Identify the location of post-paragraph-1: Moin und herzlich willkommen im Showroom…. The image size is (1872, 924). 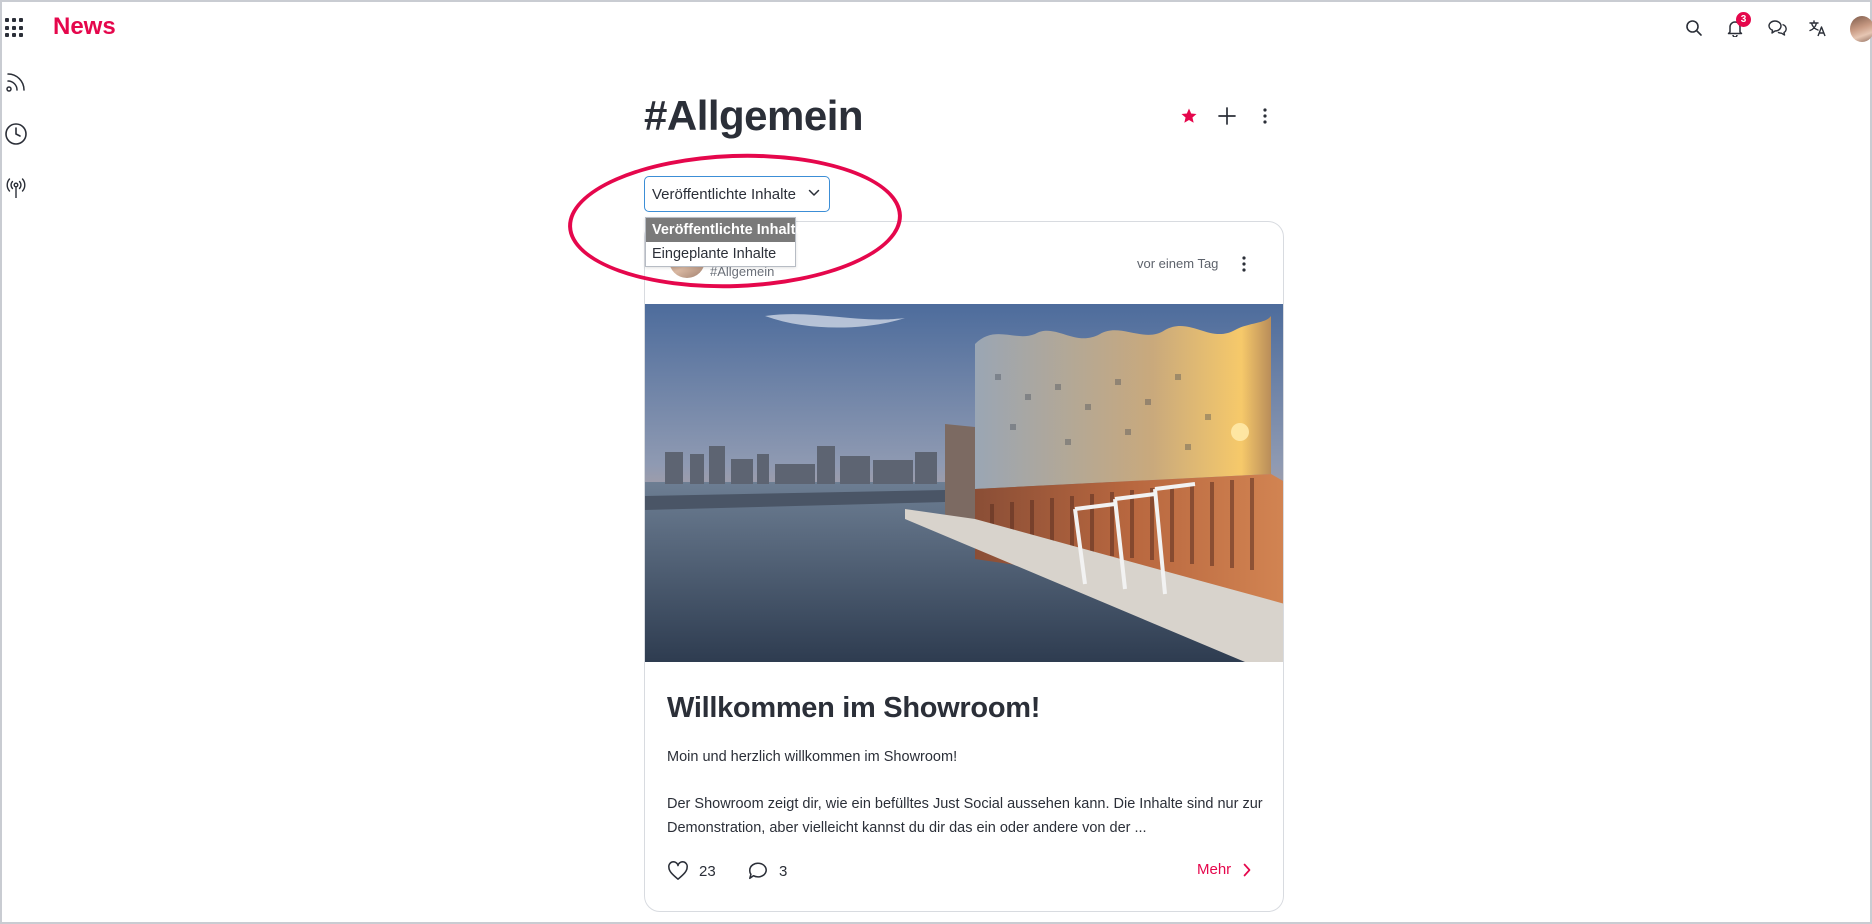
(812, 757).